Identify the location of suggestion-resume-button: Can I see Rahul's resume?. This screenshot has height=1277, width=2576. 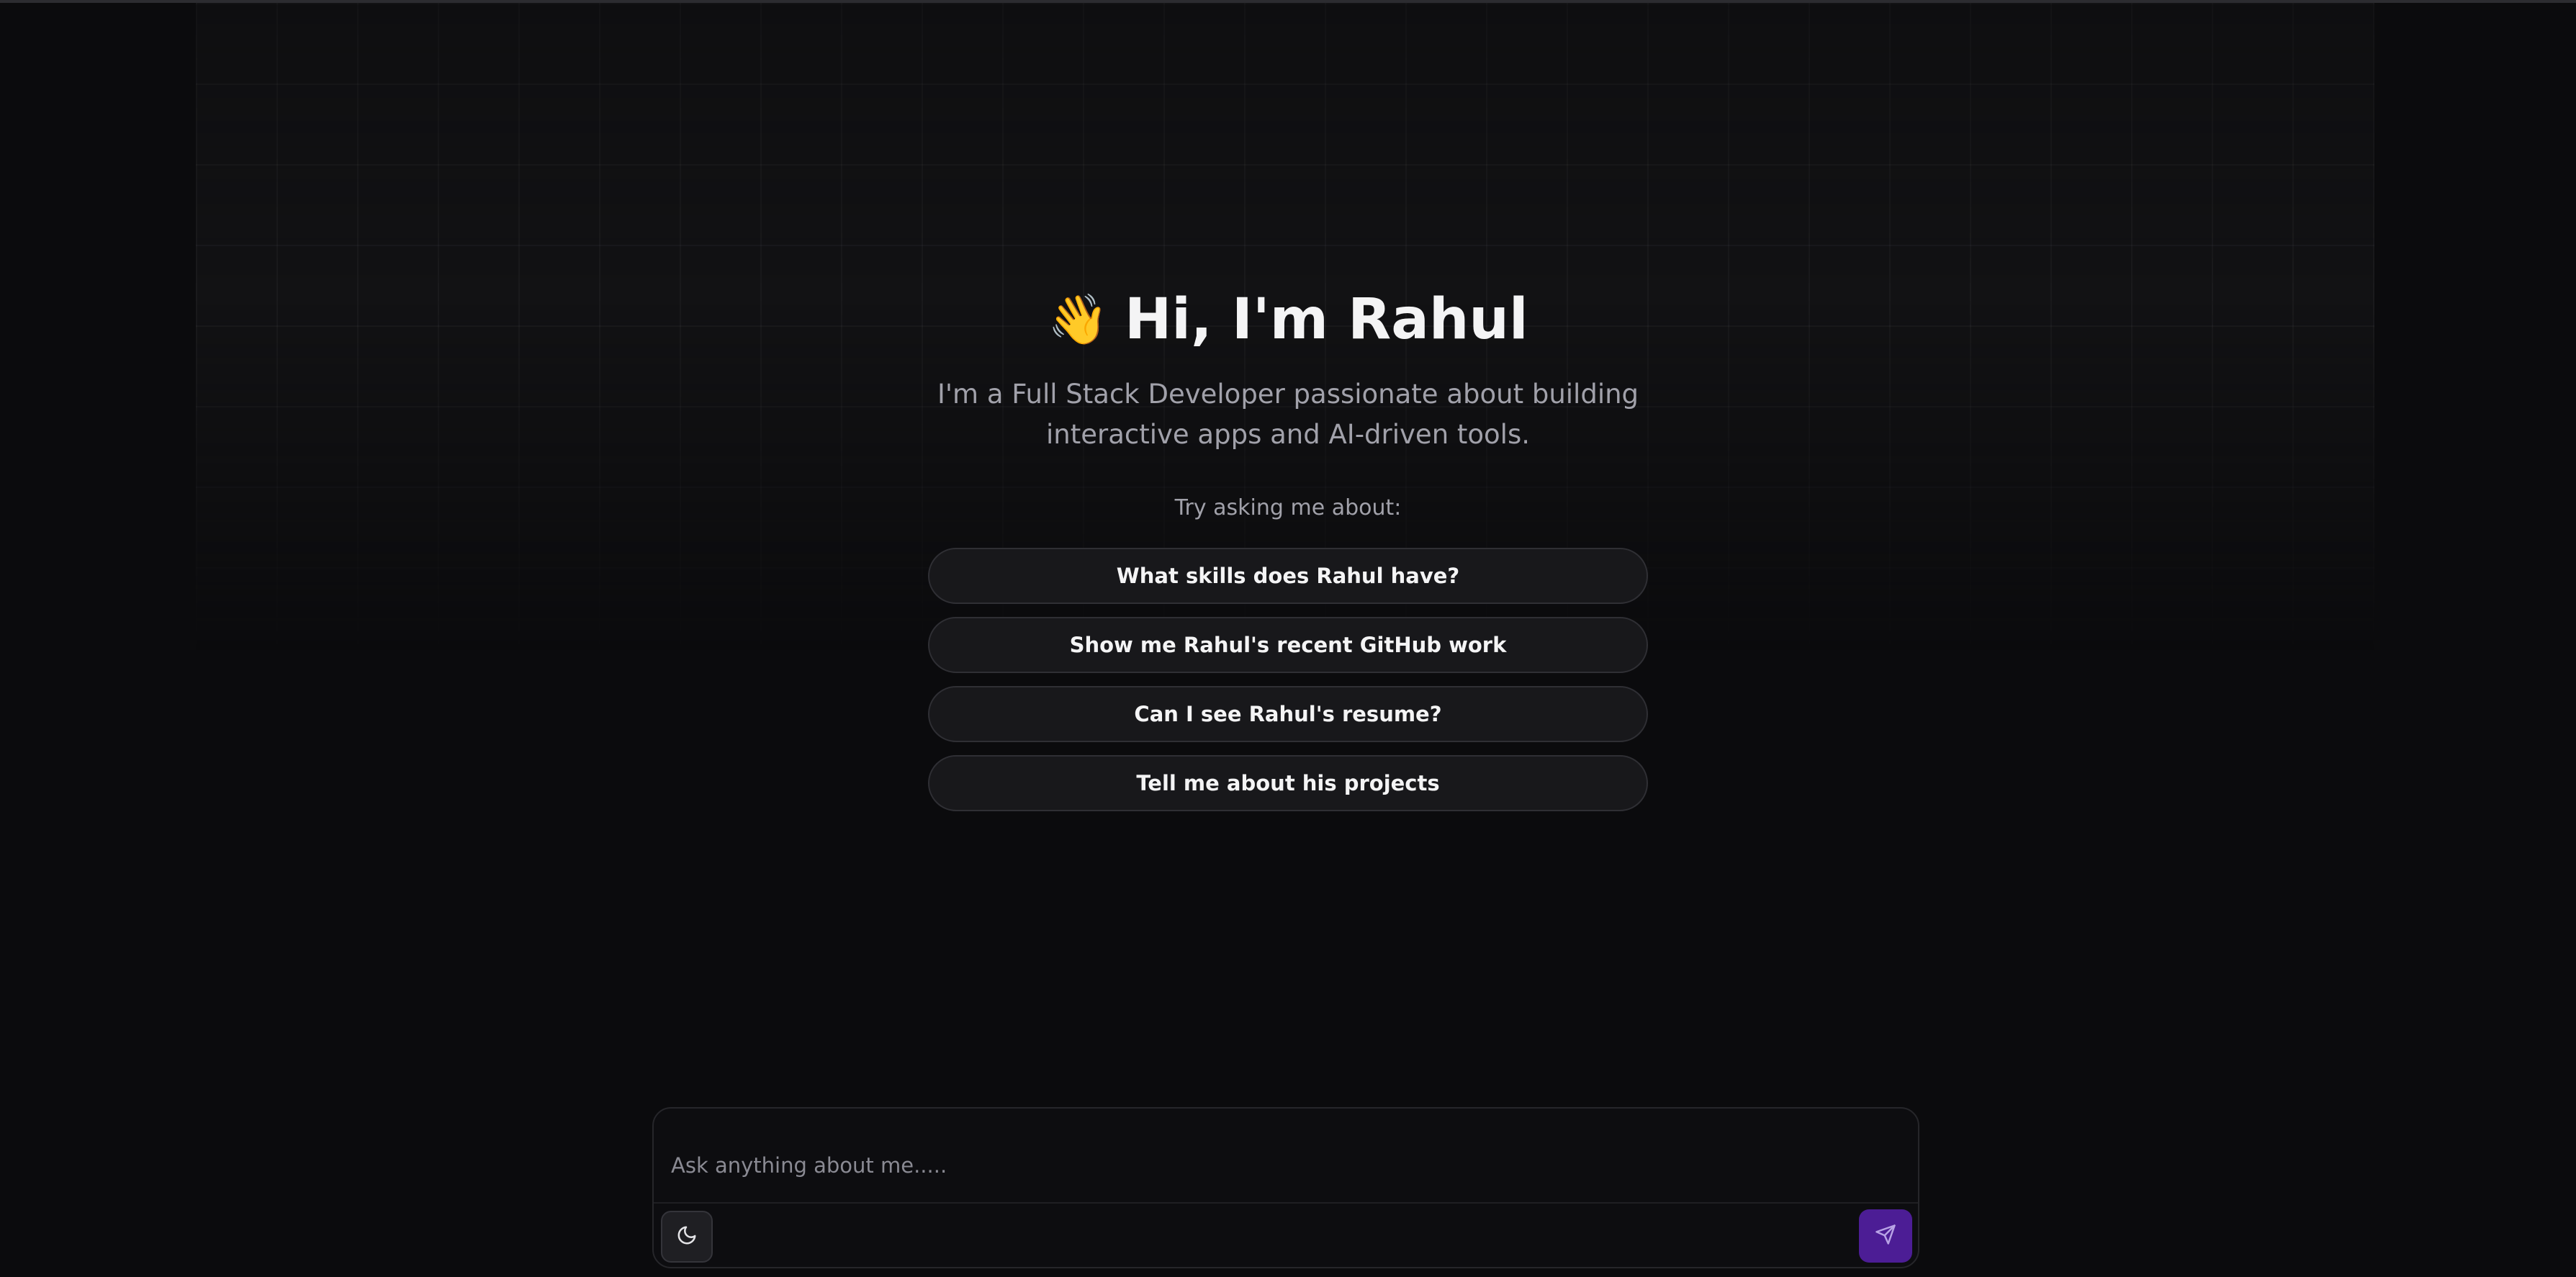
(1288, 714).